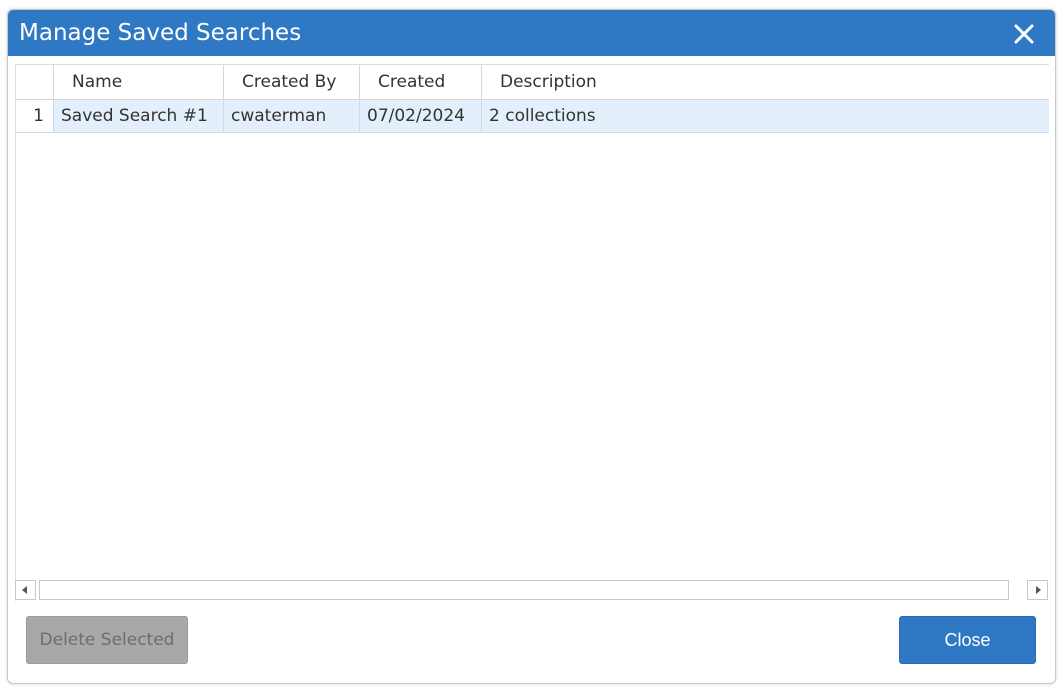  I want to click on cell-description: 2 collections, so click(765, 116).